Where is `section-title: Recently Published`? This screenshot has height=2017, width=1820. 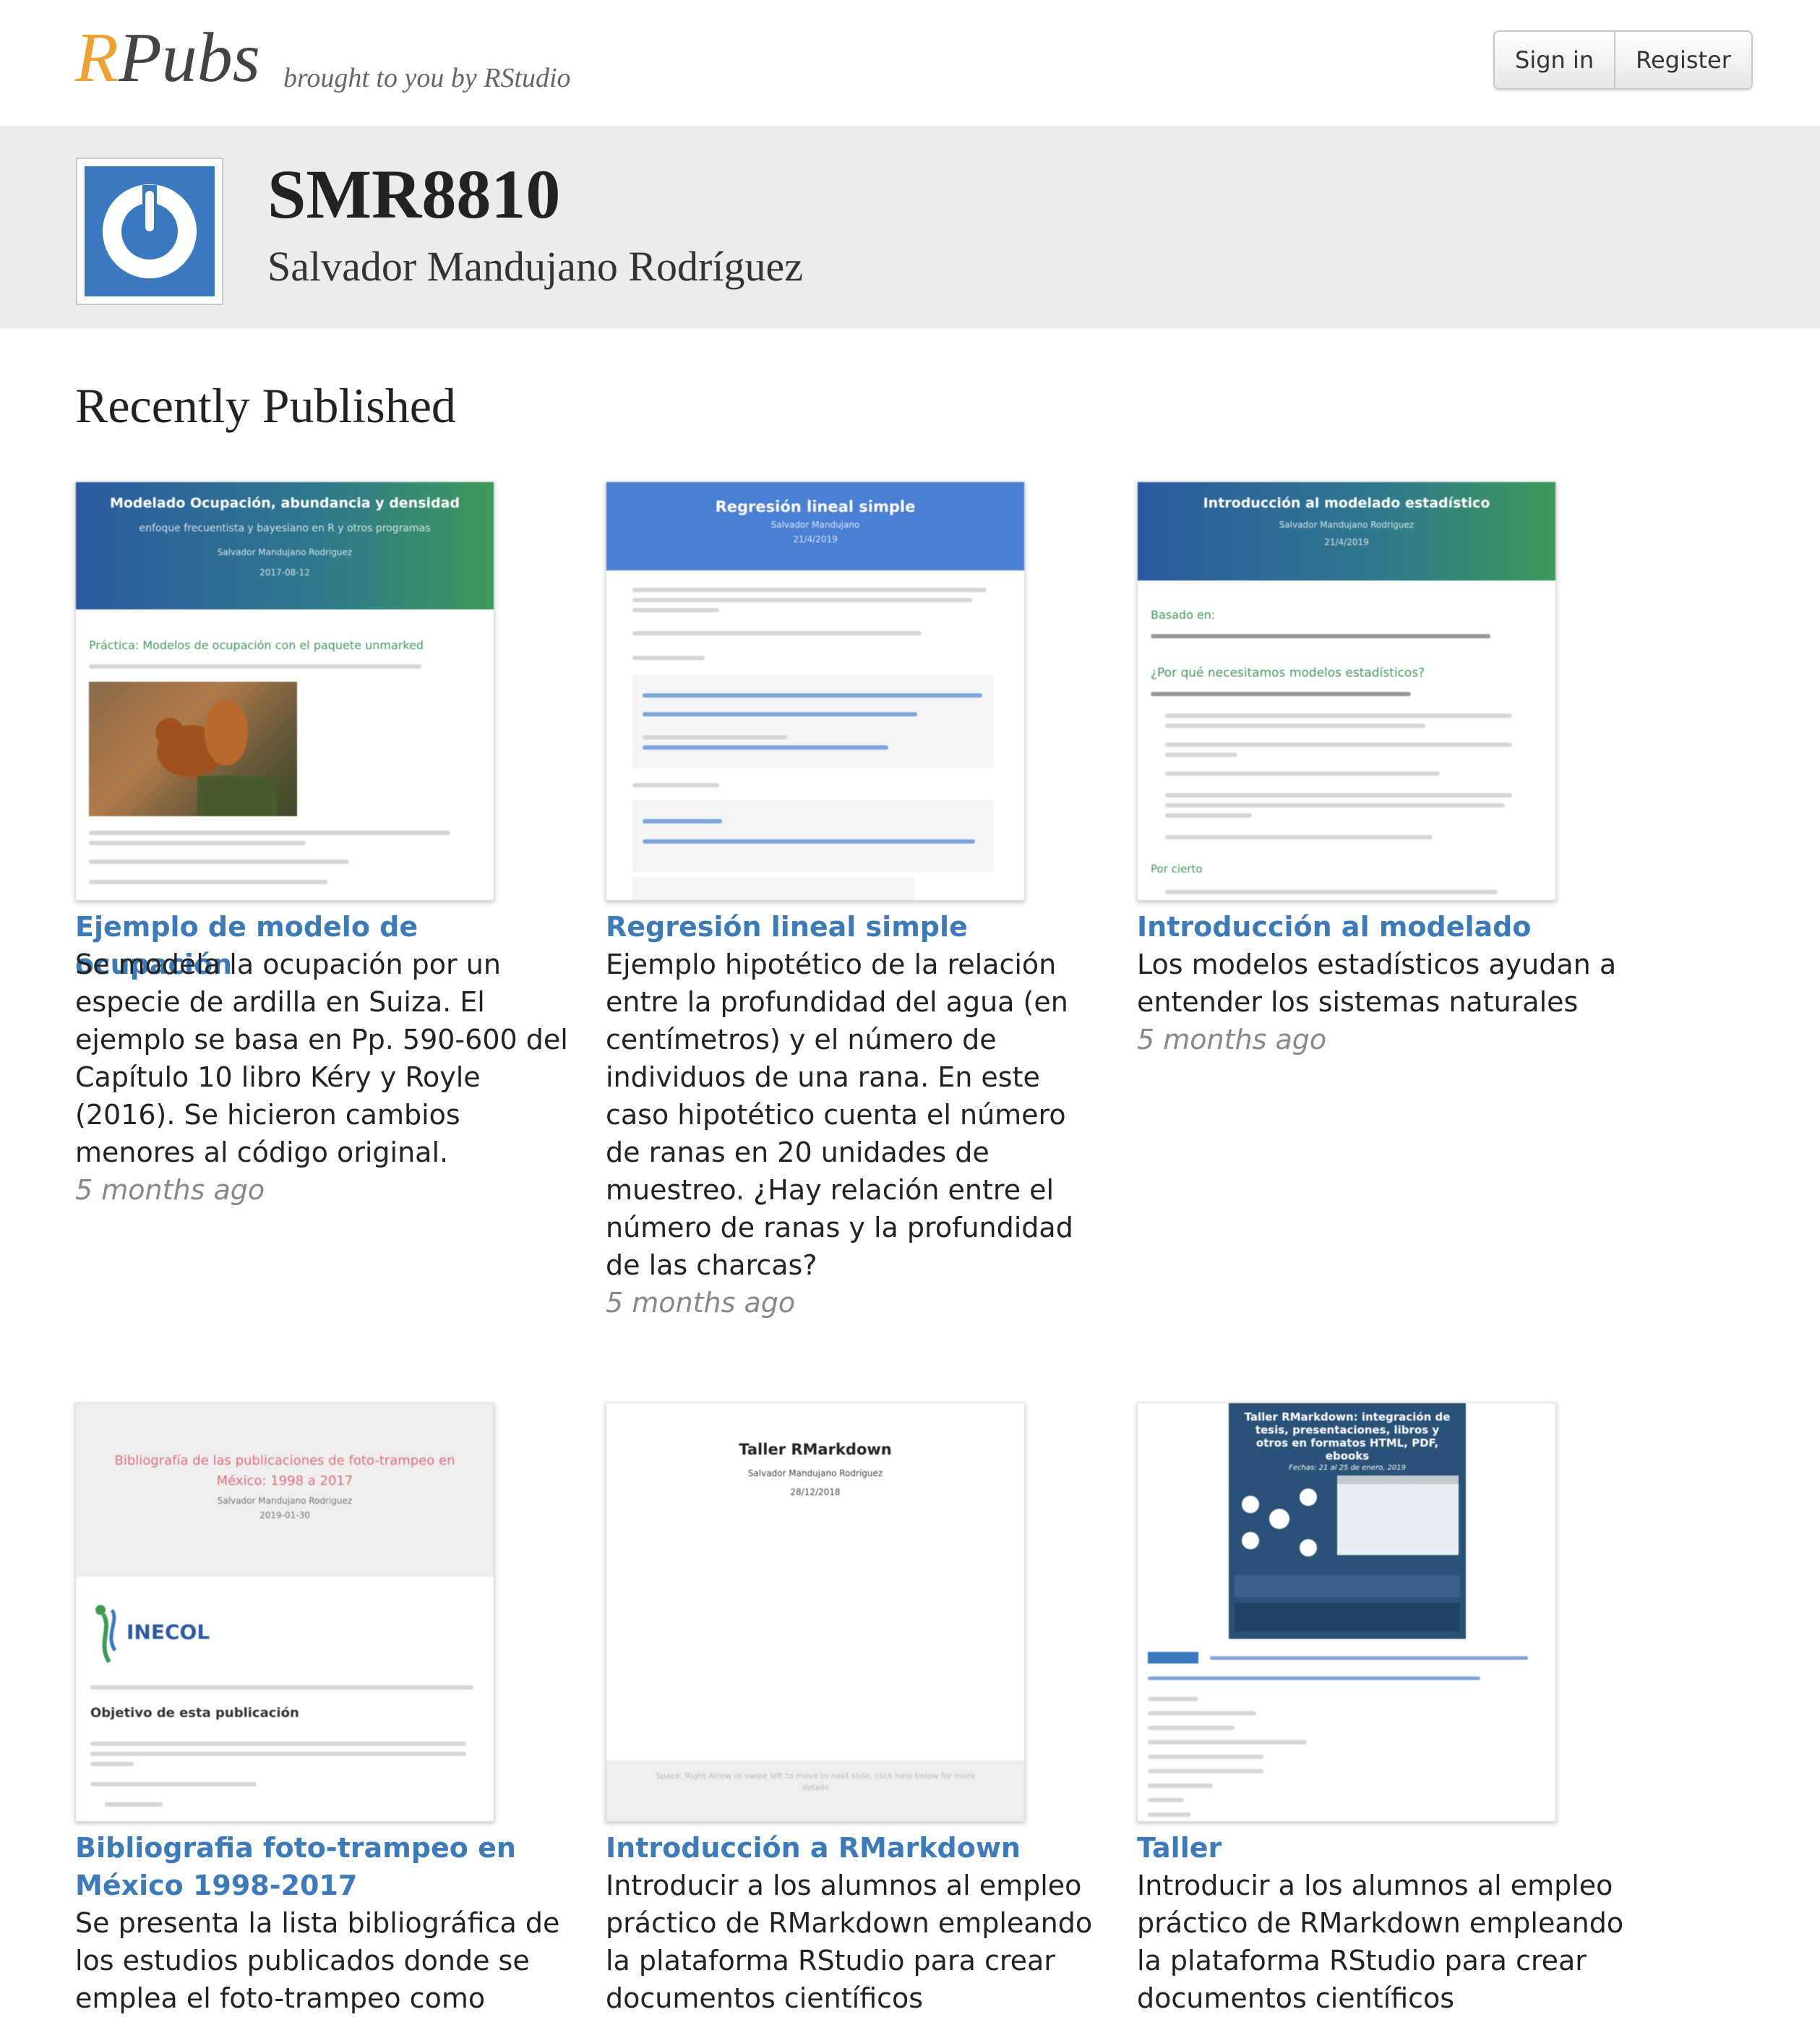
section-title: Recently Published is located at coordinates (265, 406).